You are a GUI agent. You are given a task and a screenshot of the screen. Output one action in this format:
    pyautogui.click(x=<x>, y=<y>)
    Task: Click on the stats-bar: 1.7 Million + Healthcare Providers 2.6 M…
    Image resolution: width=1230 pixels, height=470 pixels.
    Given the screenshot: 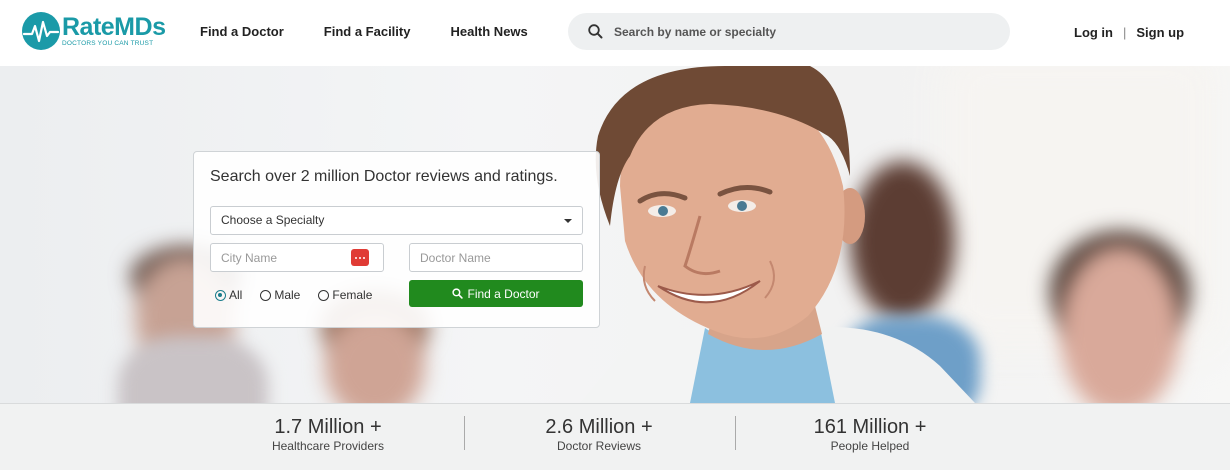 What is the action you would take?
    pyautogui.click(x=615, y=436)
    